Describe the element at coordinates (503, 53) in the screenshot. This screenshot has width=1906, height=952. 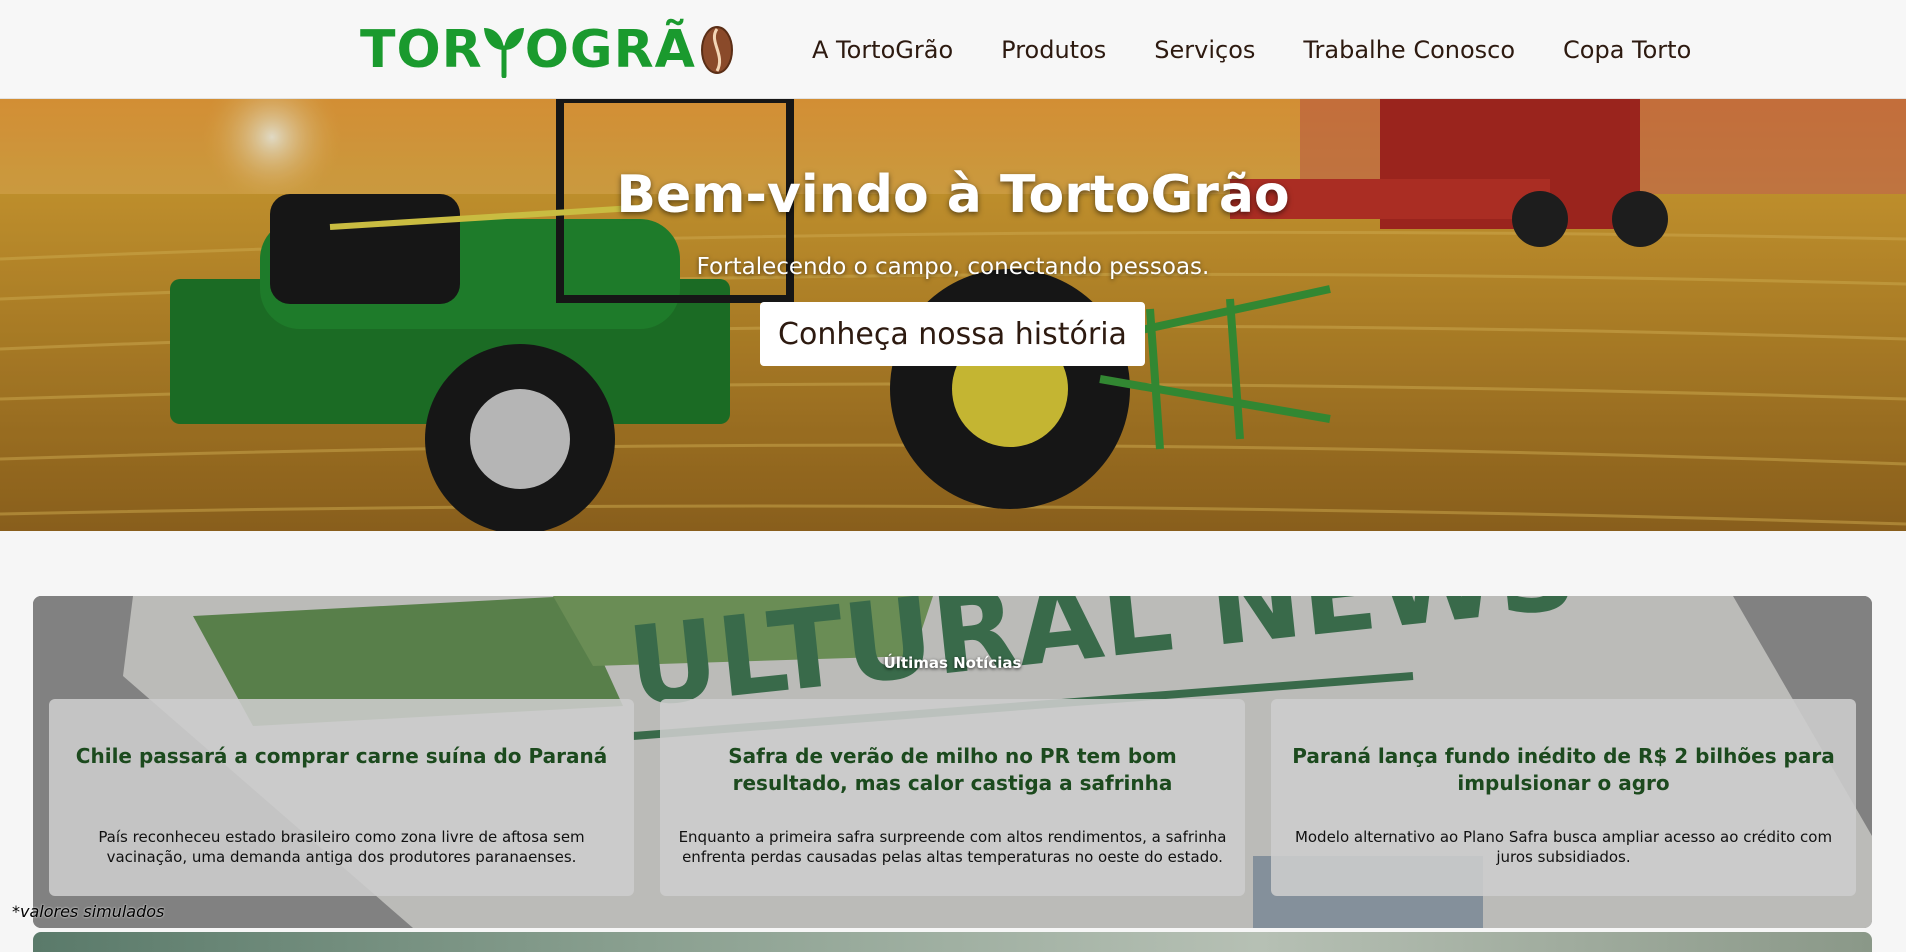
I see `sprout-icon` at that location.